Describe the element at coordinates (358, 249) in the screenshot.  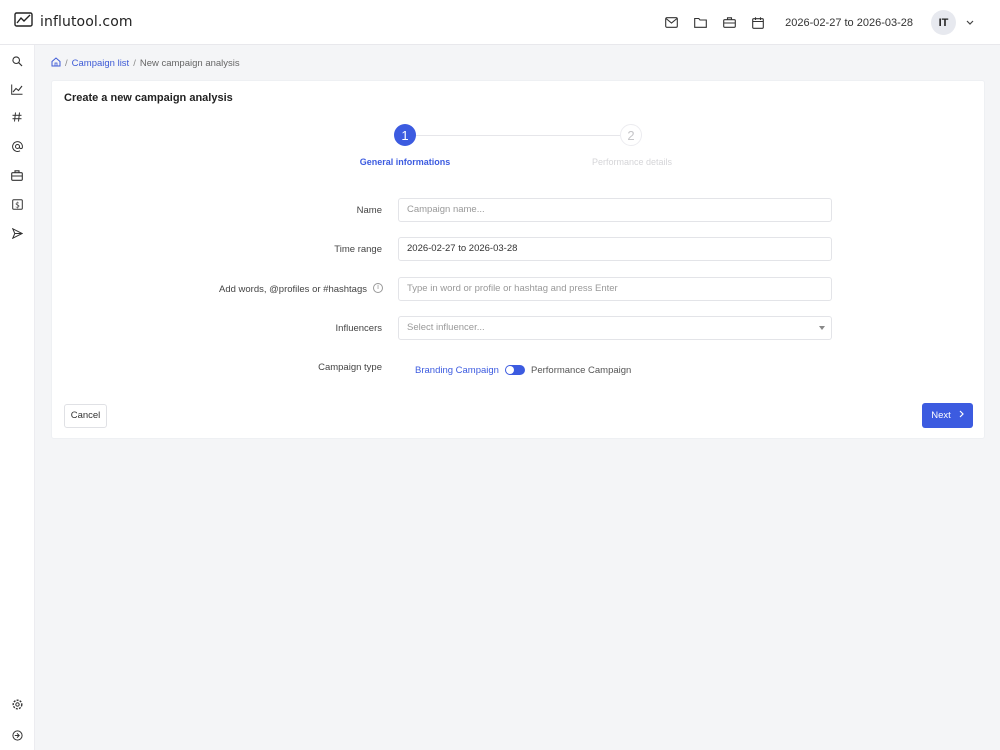
I see `time-range-label: Time range` at that location.